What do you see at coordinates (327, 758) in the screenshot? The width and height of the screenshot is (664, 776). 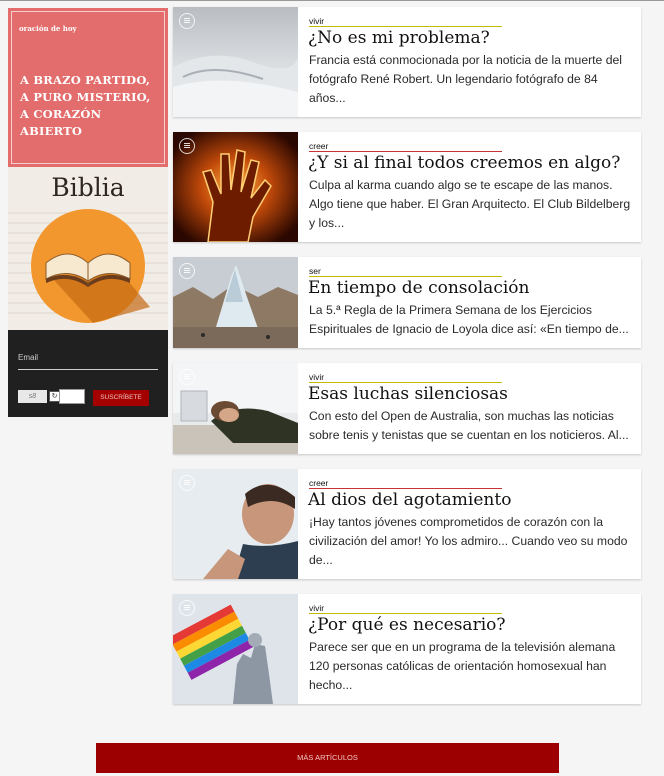 I see `more-articles-button: MÁS ARTÍCULOS` at bounding box center [327, 758].